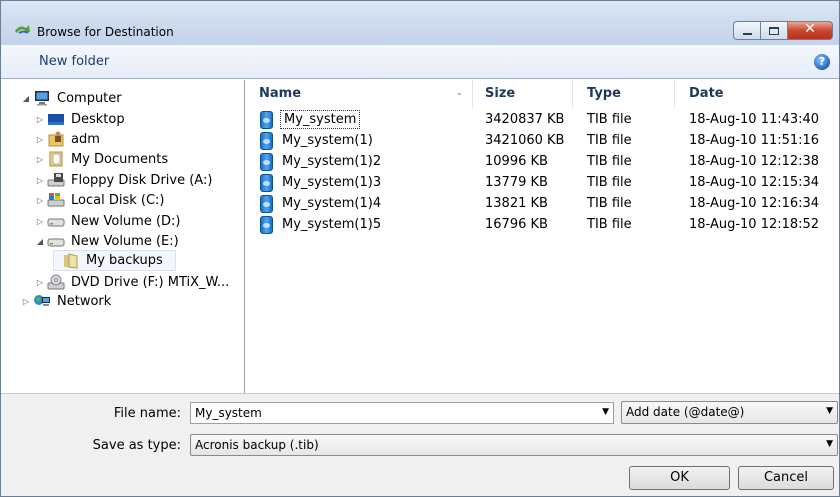 Image resolution: width=840 pixels, height=497 pixels. What do you see at coordinates (56, 119) in the screenshot?
I see `desktop-icon` at bounding box center [56, 119].